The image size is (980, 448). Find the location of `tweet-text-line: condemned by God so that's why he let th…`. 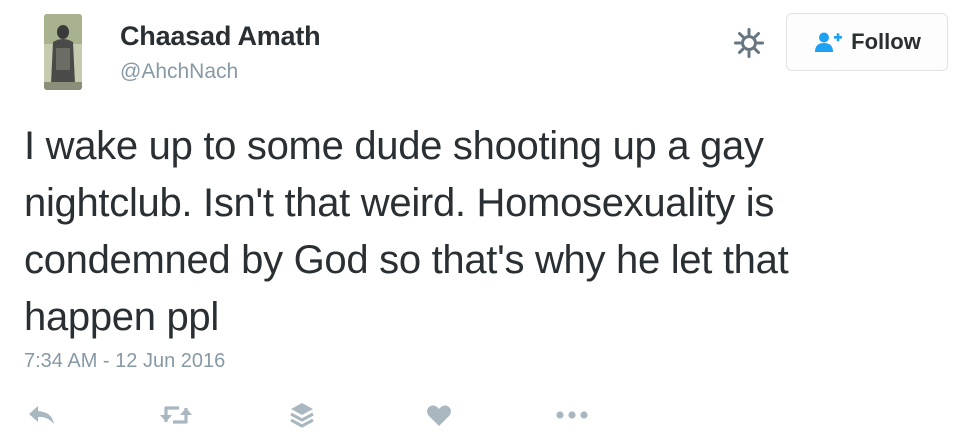

tweet-text-line: condemned by God so that's why he let th… is located at coordinates (406, 260).